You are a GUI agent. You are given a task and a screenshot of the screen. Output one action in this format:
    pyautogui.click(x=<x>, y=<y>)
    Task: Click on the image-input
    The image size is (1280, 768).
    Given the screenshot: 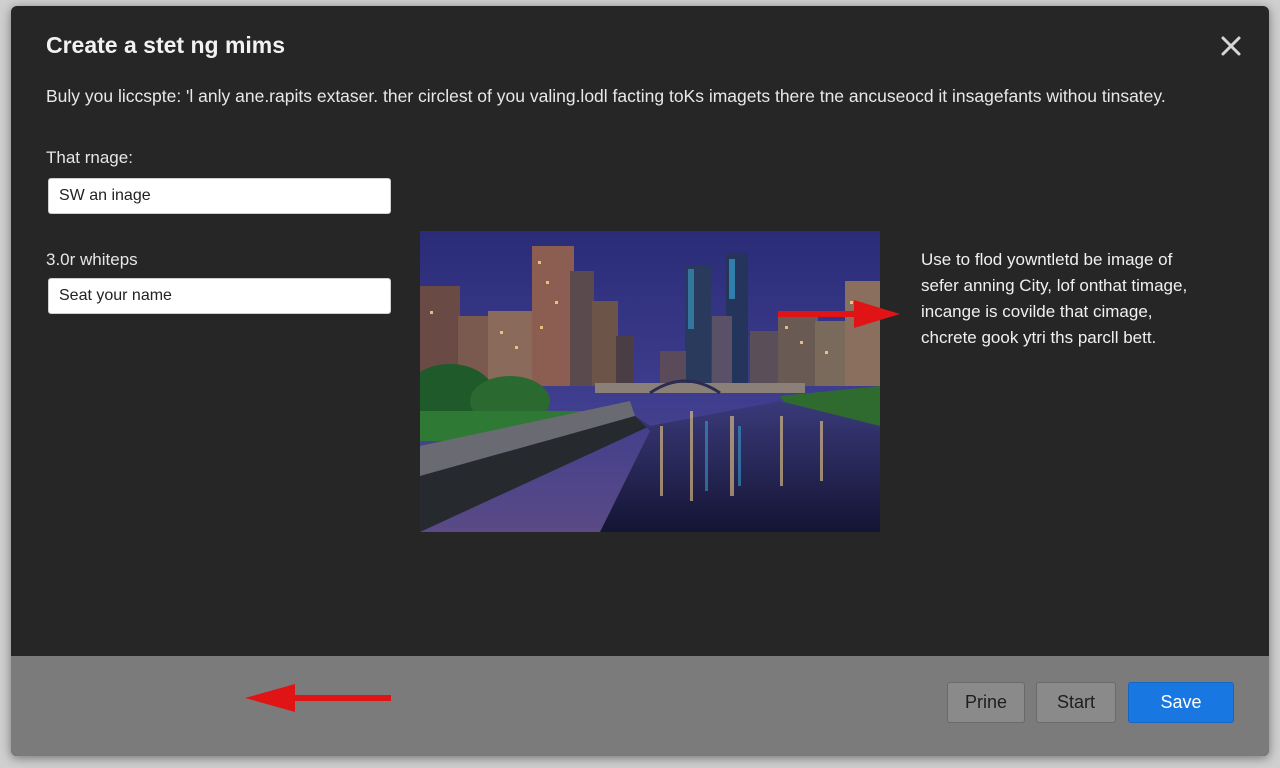 What is the action you would take?
    pyautogui.click(x=219, y=196)
    